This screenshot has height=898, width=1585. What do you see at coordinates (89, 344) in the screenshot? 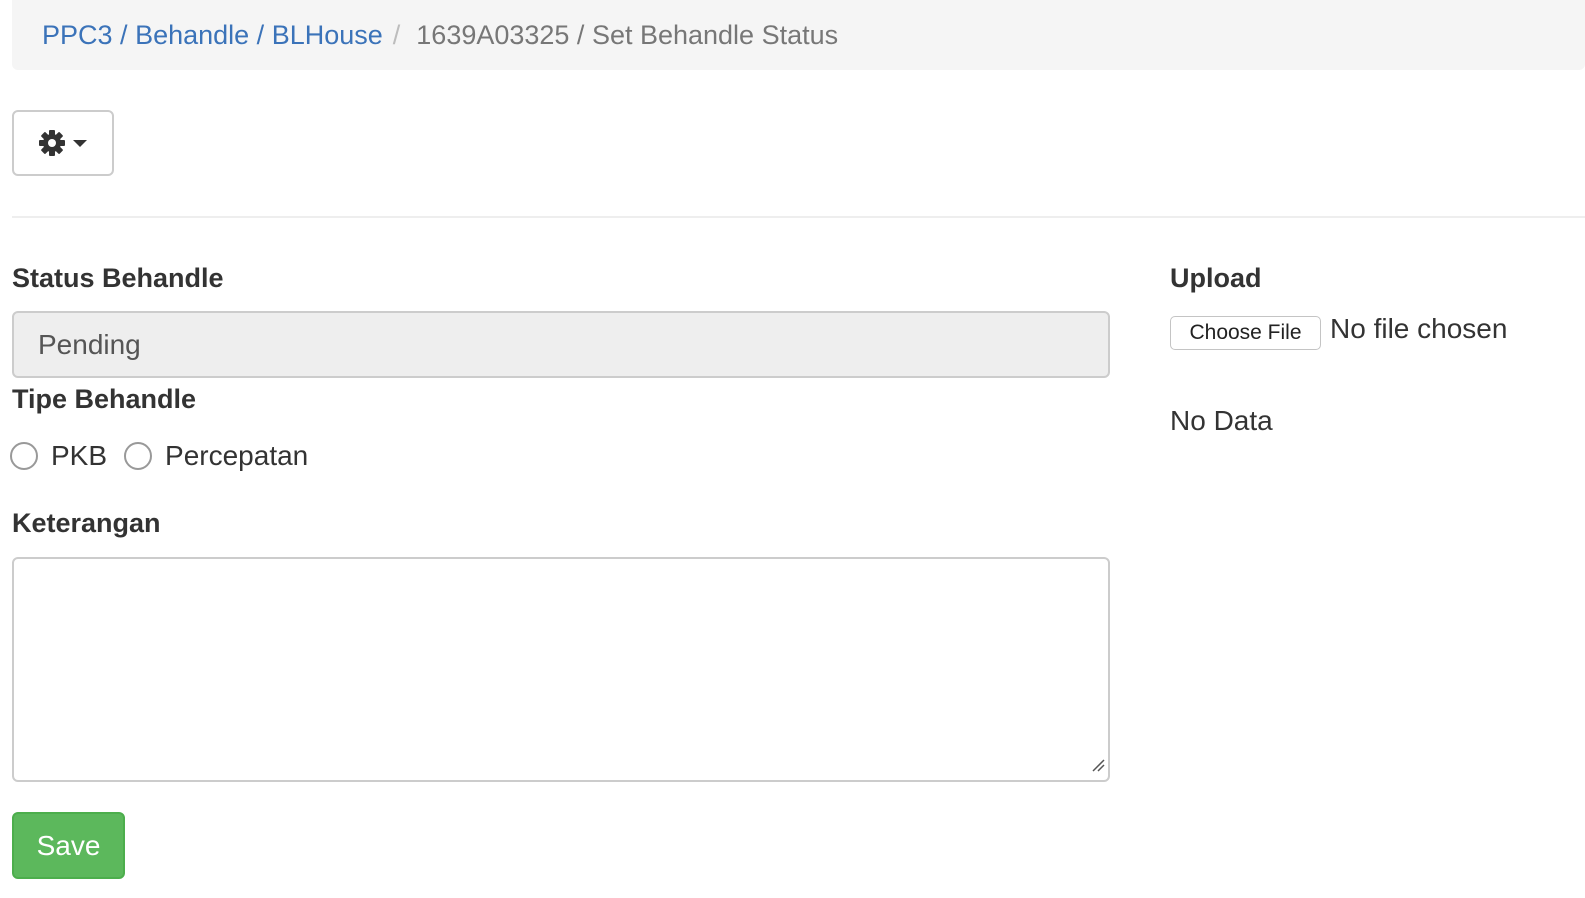
I see `status-behandle-value: Pending` at bounding box center [89, 344].